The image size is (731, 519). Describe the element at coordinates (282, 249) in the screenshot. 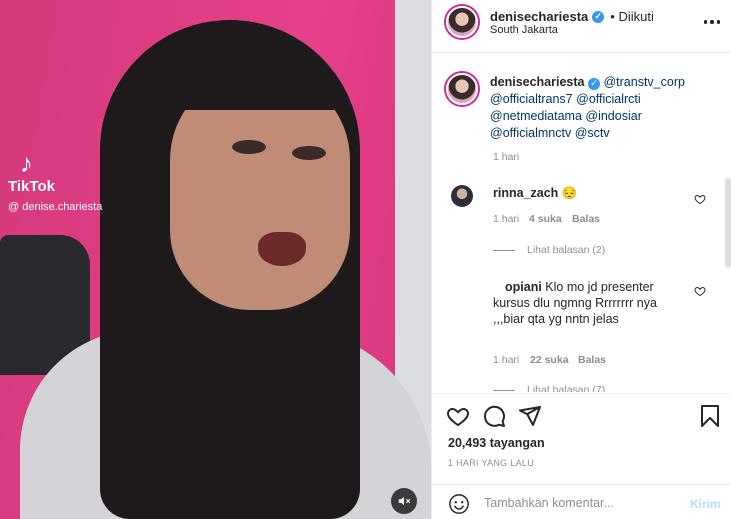

I see `video-mouth` at that location.